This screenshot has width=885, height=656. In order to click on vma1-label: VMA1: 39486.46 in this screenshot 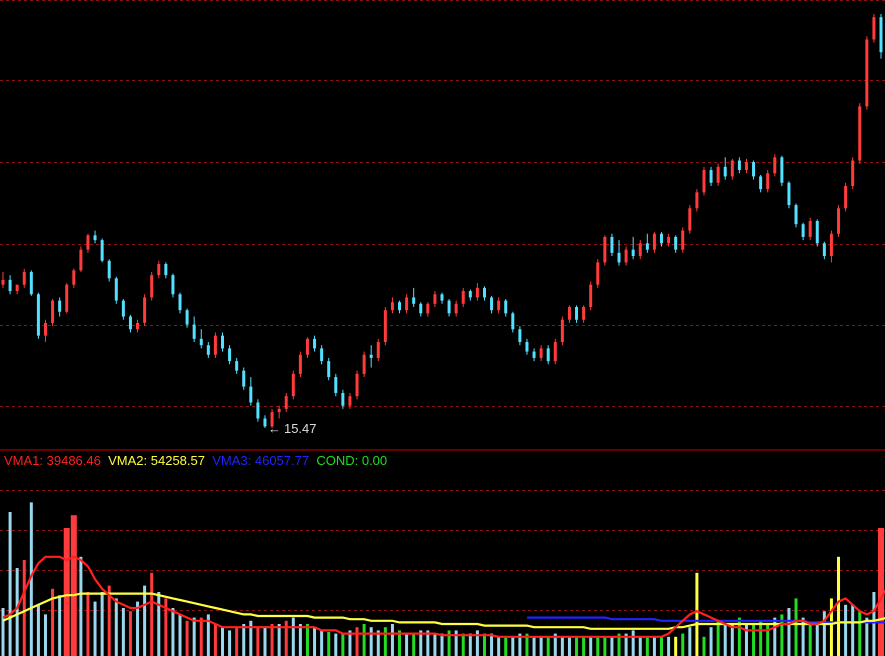, I will do `click(52, 460)`.